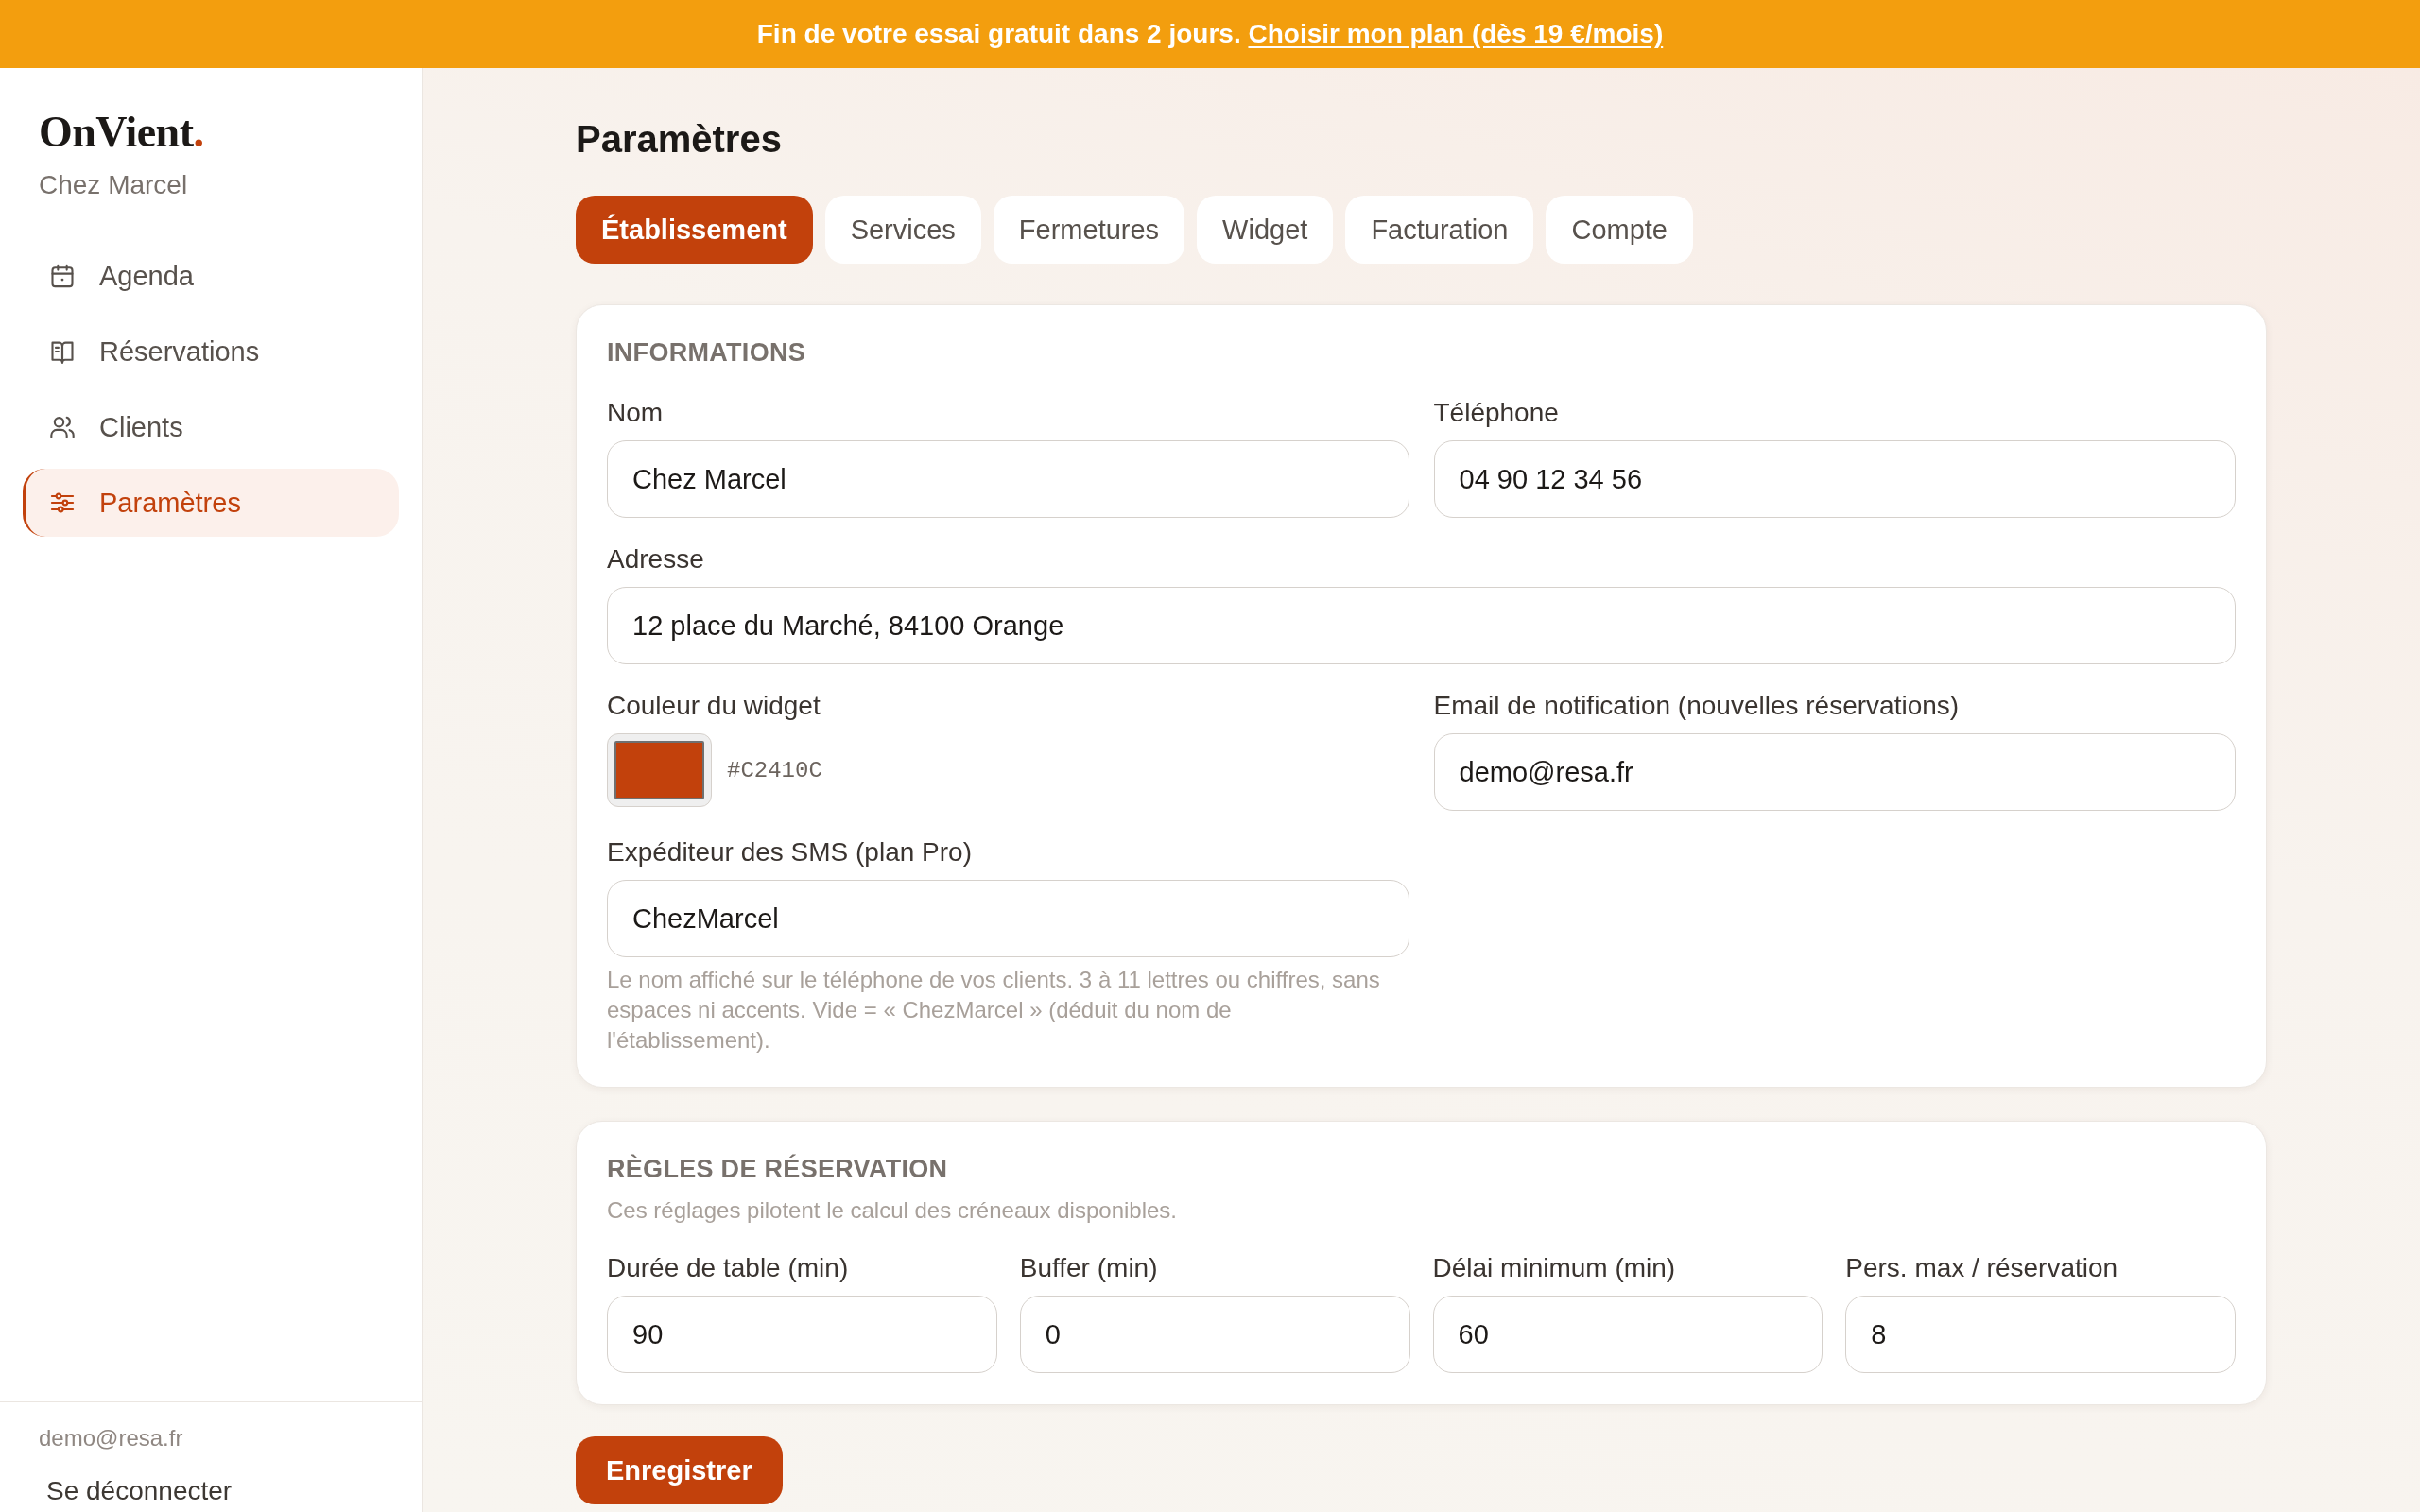 Image resolution: width=2420 pixels, height=1512 pixels. I want to click on tab: Compte, so click(1619, 230).